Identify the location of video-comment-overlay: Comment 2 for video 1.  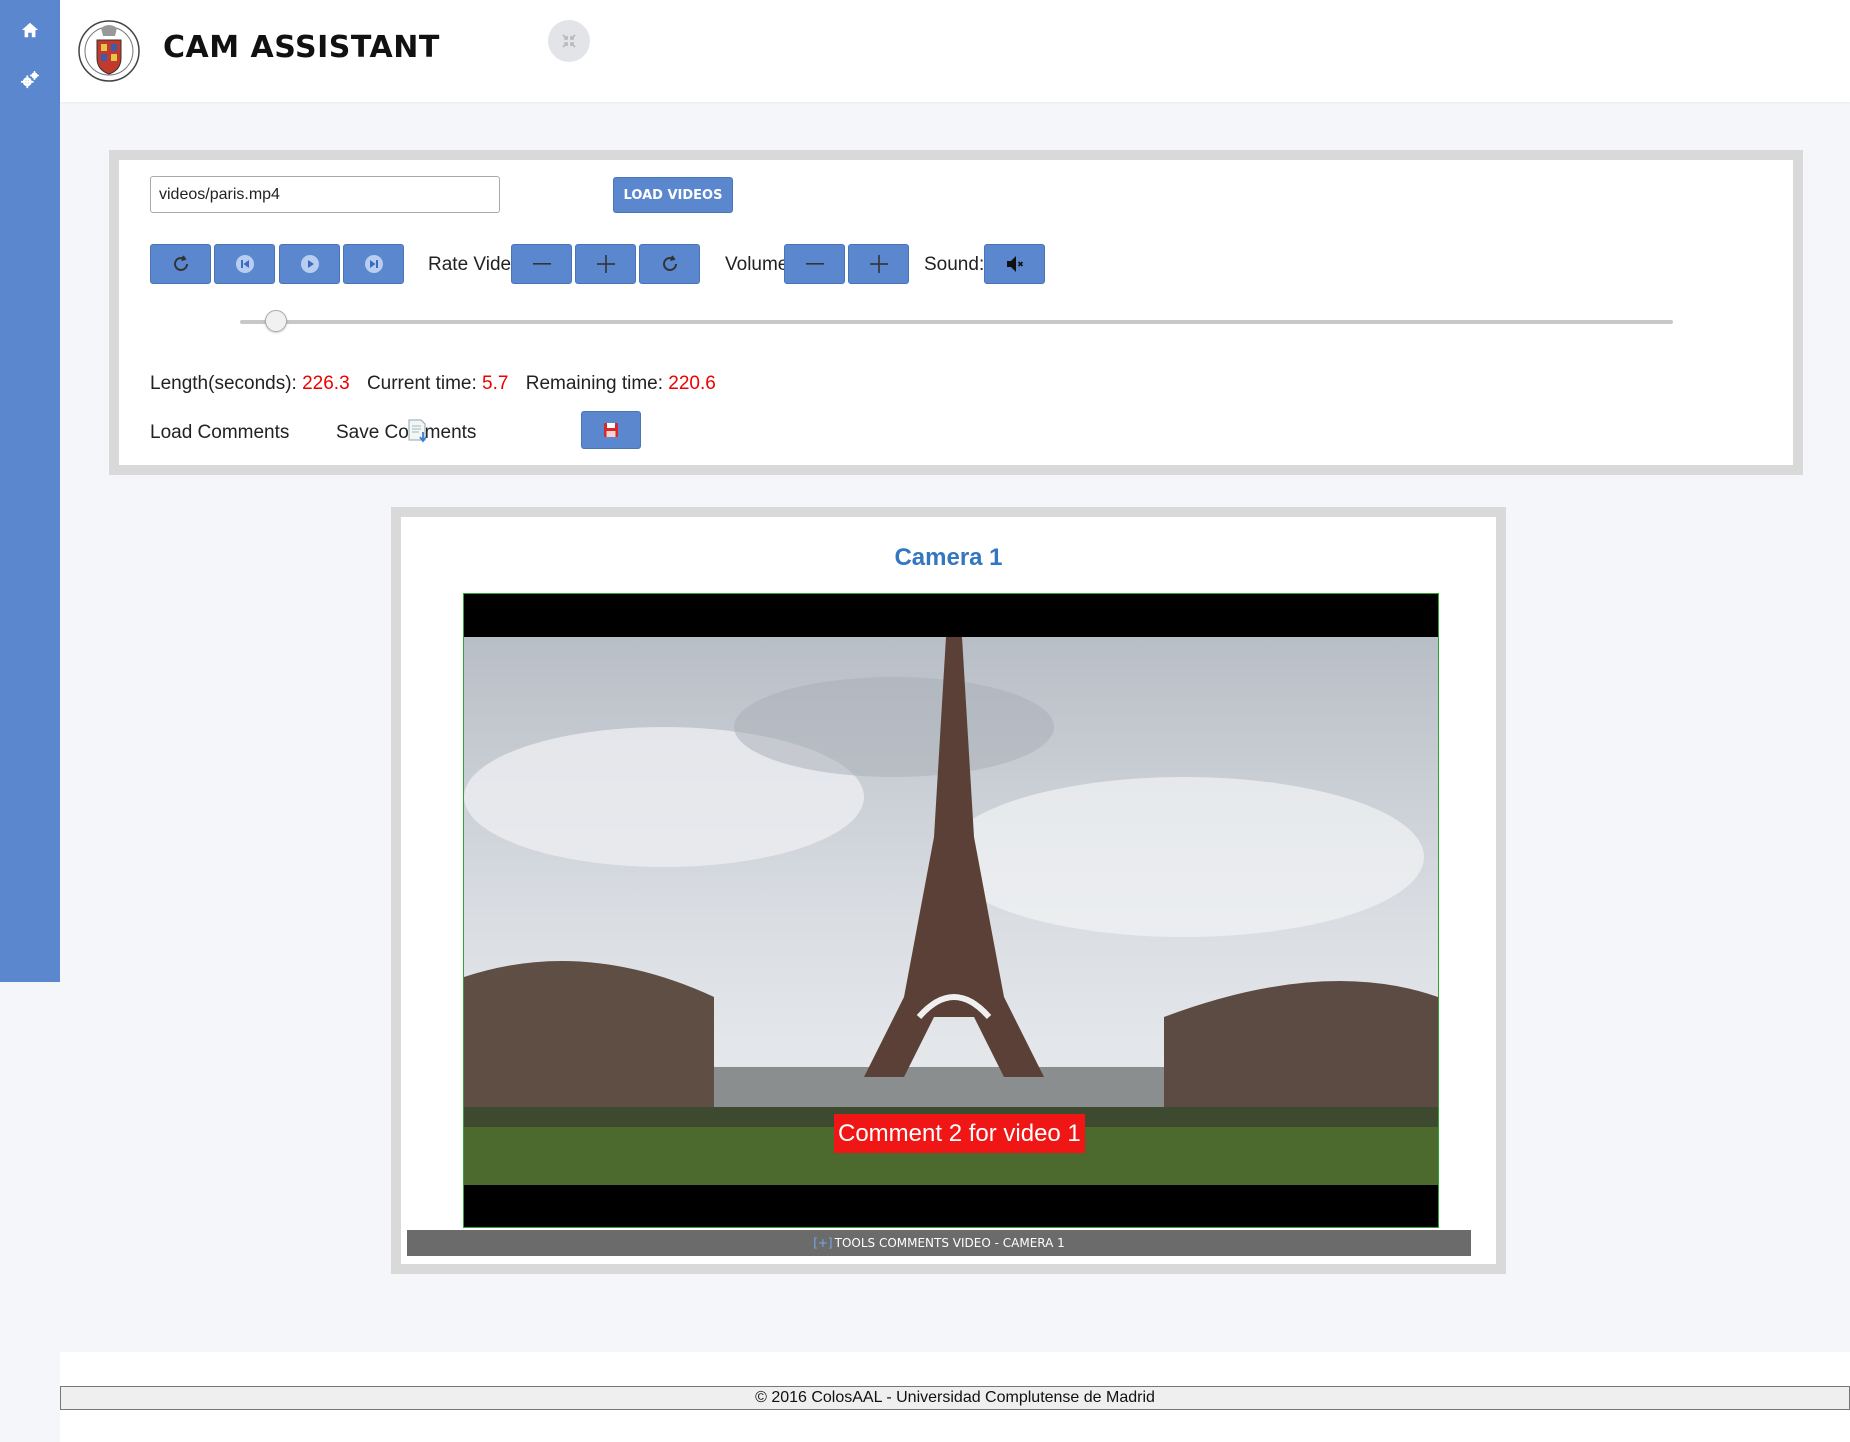
(959, 1133).